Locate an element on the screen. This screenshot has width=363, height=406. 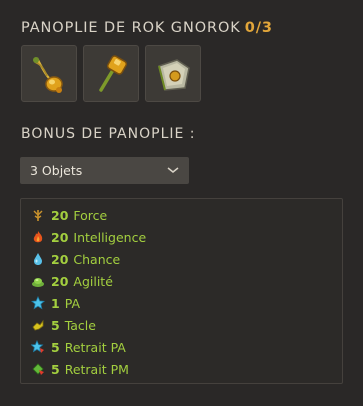
bonus-line-tacle: 5 Tacle is located at coordinates (63, 325).